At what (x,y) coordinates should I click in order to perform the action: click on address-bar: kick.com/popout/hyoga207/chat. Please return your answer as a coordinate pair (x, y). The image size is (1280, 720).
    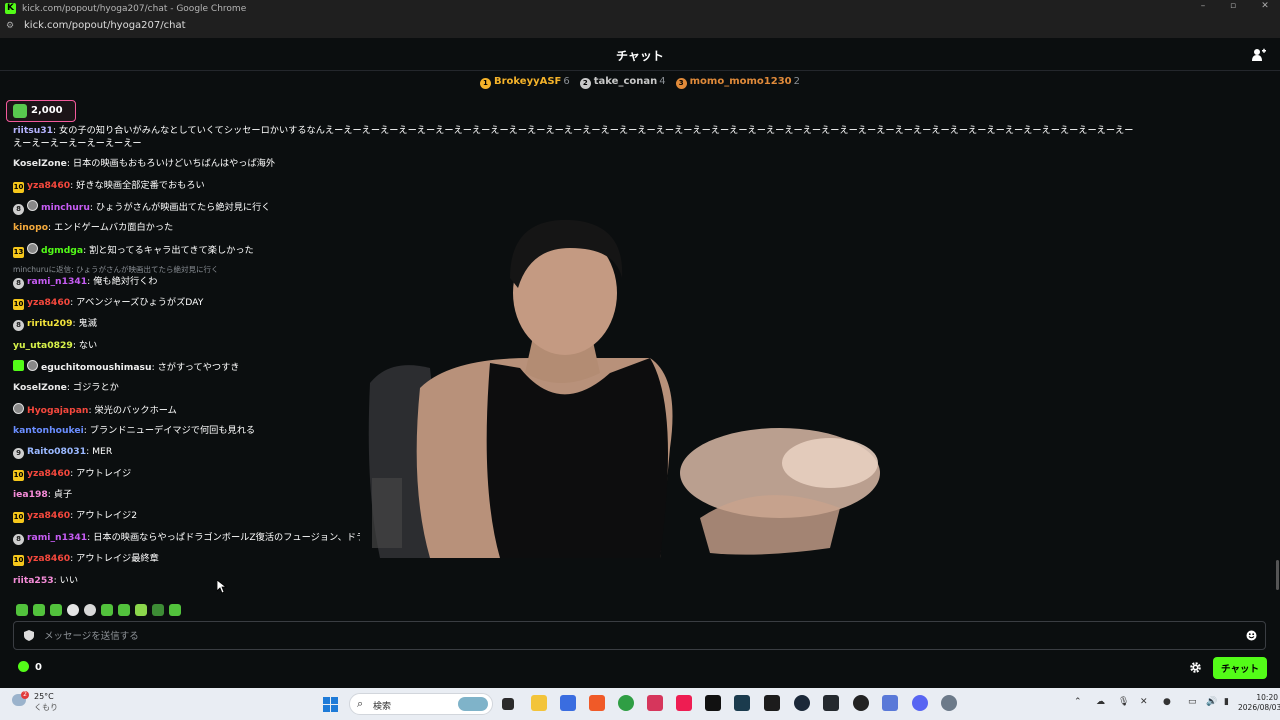
    Looking at the image, I should click on (105, 25).